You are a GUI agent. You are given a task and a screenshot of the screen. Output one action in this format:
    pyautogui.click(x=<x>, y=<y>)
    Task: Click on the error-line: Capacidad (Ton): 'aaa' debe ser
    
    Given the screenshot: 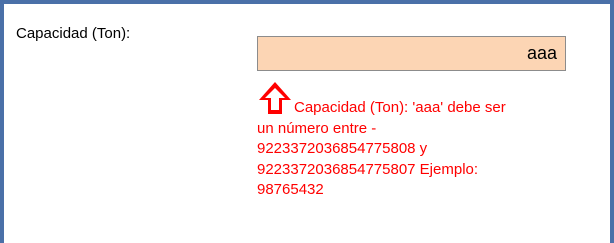 What is the action you would take?
    pyautogui.click(x=400, y=107)
    